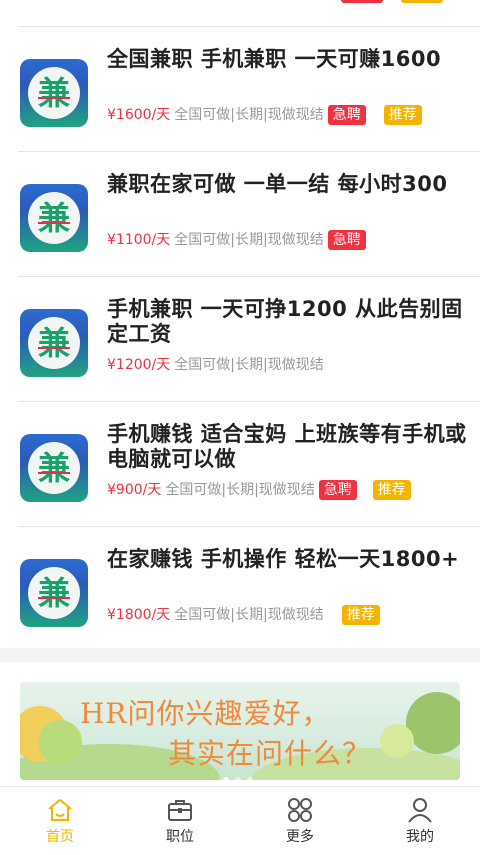 This screenshot has width=480, height=855. Describe the element at coordinates (240, 655) in the screenshot. I see `section-divider` at that location.